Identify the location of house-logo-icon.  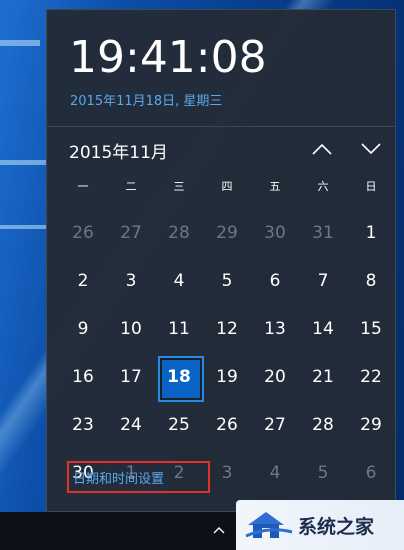
(269, 525).